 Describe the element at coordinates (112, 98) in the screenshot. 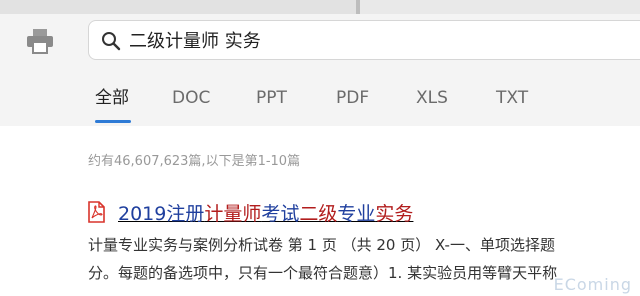

I see `tab-label: 全部` at that location.